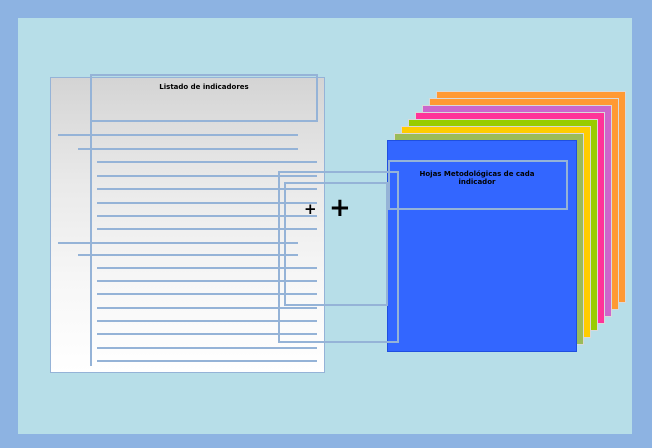 This screenshot has height=448, width=652. I want to click on sheets-title: Hojas Metodológicas de cada indicador, so click(477, 178).